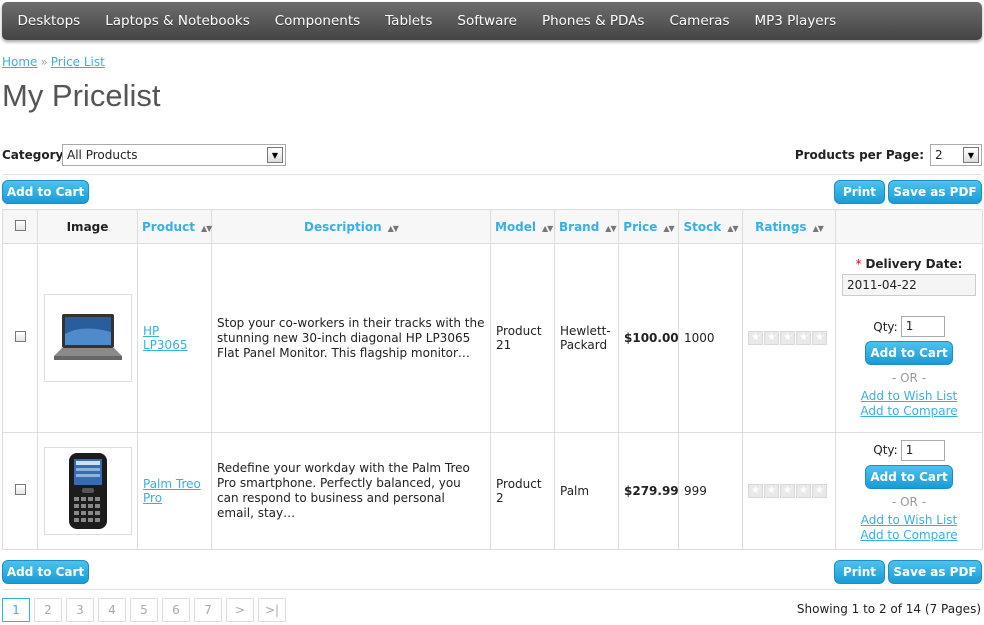 The image size is (984, 625). What do you see at coordinates (586, 491) in the screenshot?
I see `row-brand: Palm` at bounding box center [586, 491].